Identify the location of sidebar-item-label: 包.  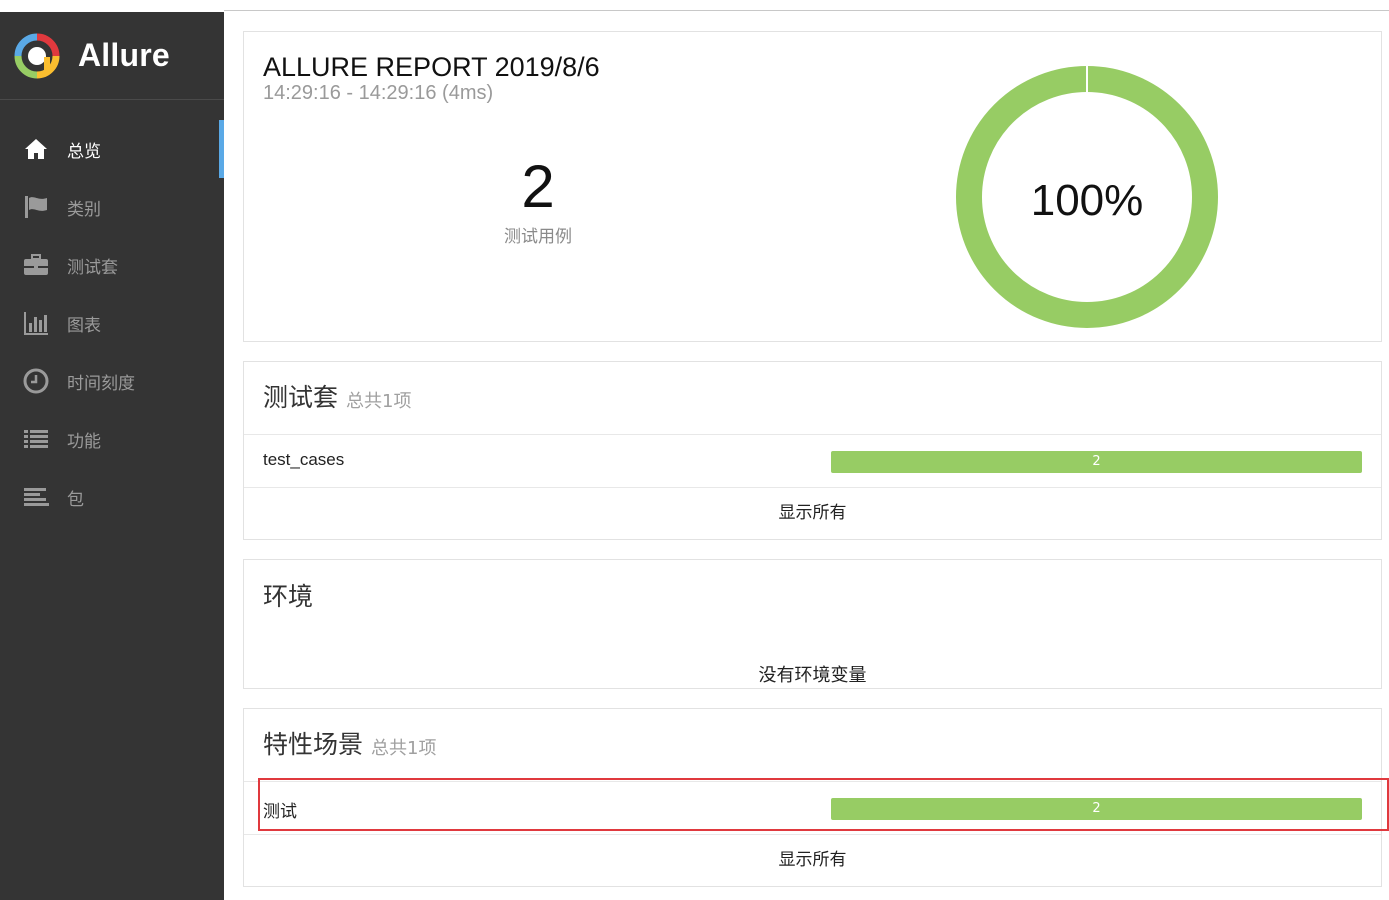
(75, 499).